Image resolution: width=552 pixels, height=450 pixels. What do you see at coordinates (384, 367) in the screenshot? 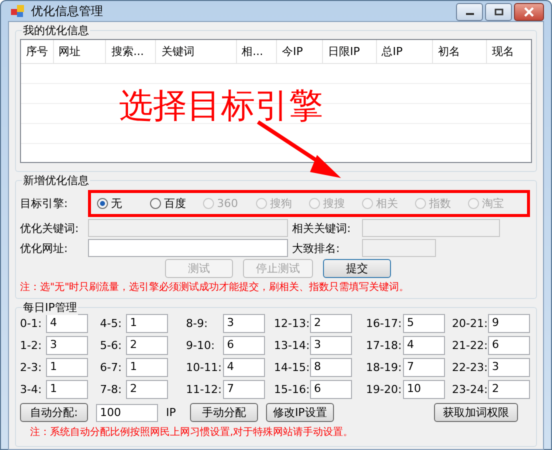
I see `hour-label: 18-19:` at bounding box center [384, 367].